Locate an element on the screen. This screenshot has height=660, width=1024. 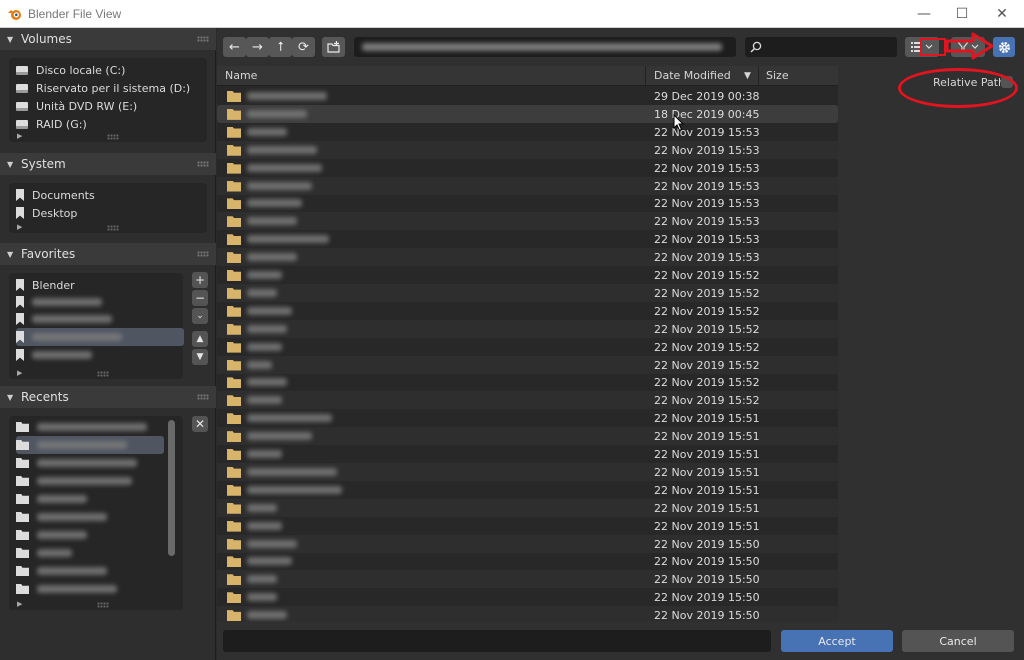
system-item-desktop: Desktop is located at coordinates (46, 213).